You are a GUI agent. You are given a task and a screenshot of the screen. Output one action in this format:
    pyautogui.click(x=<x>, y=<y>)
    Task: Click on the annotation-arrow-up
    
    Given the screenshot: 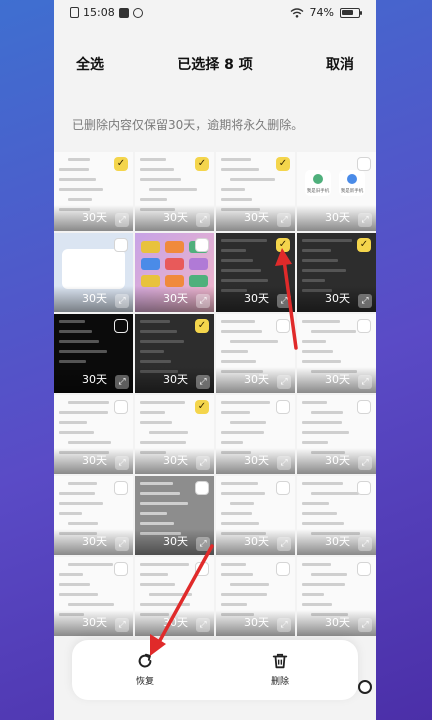 What is the action you would take?
    pyautogui.click(x=286, y=299)
    